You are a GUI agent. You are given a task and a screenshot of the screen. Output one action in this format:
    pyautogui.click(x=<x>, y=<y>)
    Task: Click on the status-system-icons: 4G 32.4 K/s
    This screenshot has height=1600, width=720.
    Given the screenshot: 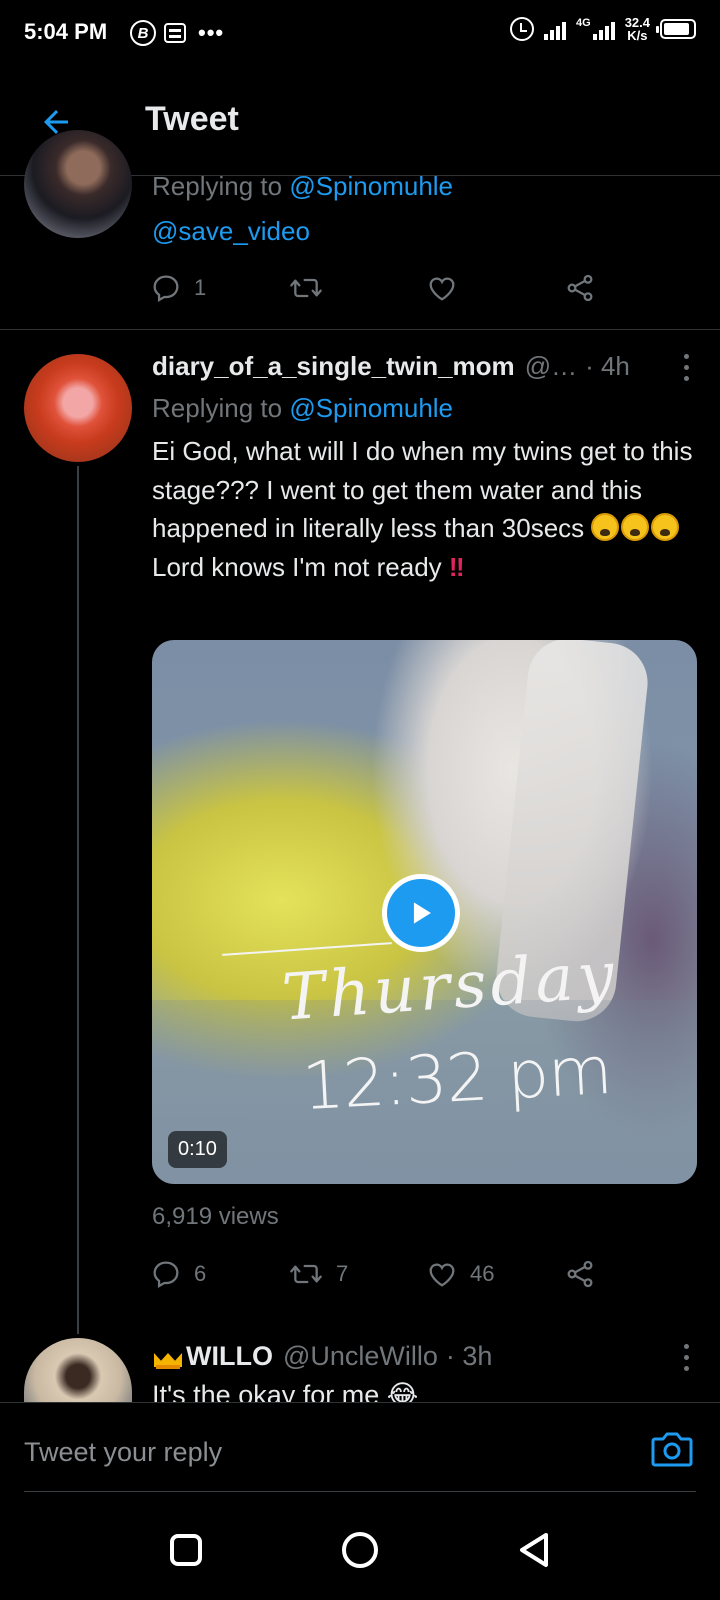 What is the action you would take?
    pyautogui.click(x=603, y=29)
    